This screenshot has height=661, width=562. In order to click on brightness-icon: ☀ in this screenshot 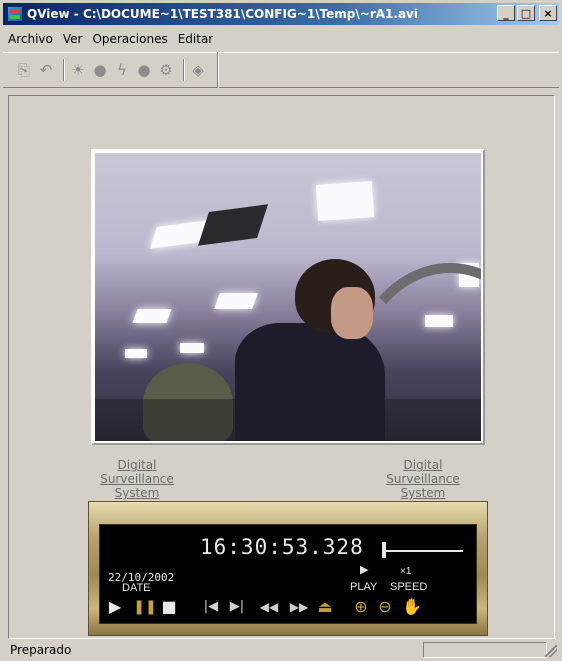, I will do `click(78, 70)`.